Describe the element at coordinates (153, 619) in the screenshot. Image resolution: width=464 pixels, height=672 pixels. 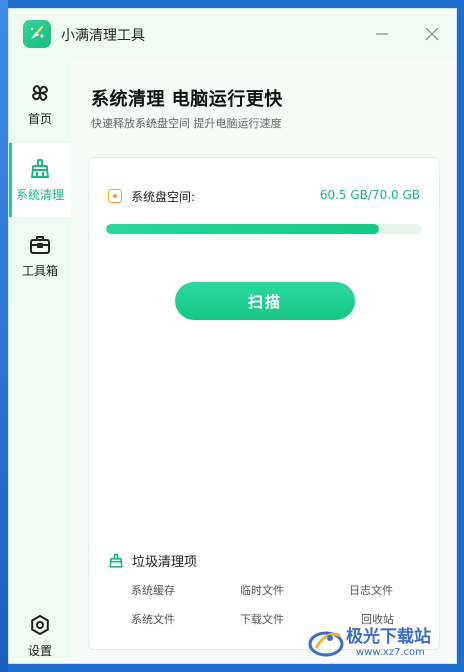
I see `junk-item-system-files: 系统文件` at that location.